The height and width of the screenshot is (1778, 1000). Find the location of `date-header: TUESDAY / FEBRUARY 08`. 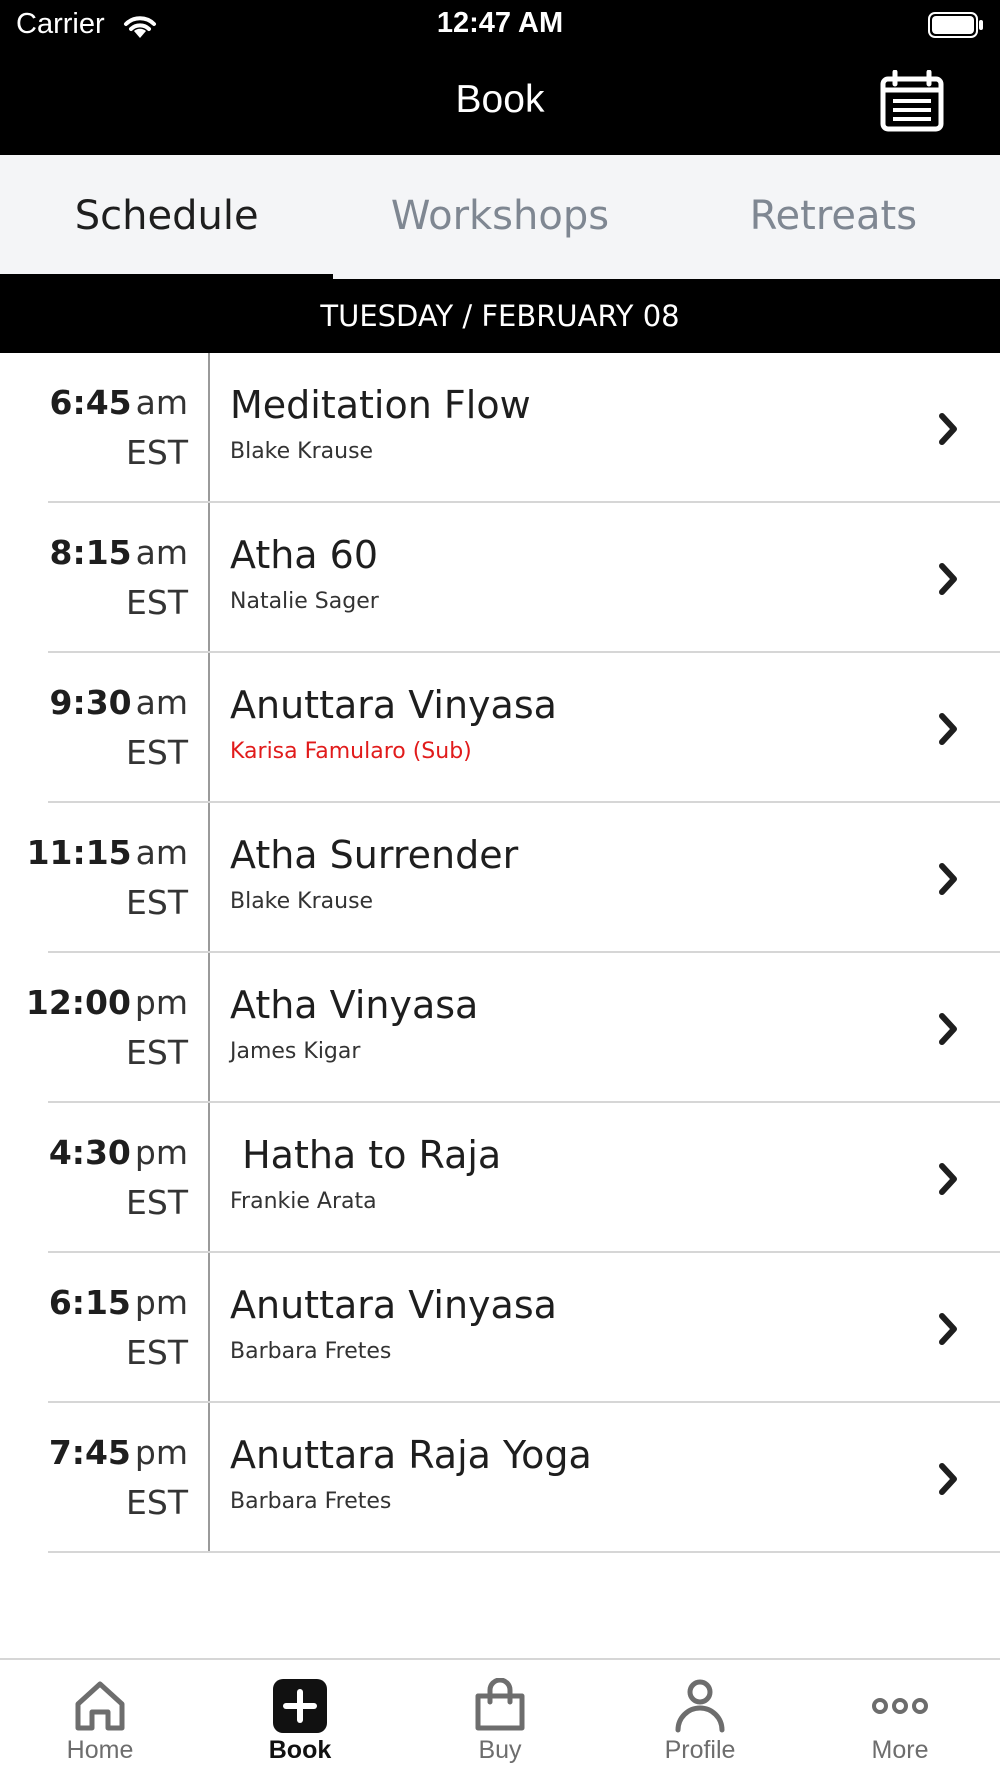

date-header: TUESDAY / FEBRUARY 08 is located at coordinates (500, 316).